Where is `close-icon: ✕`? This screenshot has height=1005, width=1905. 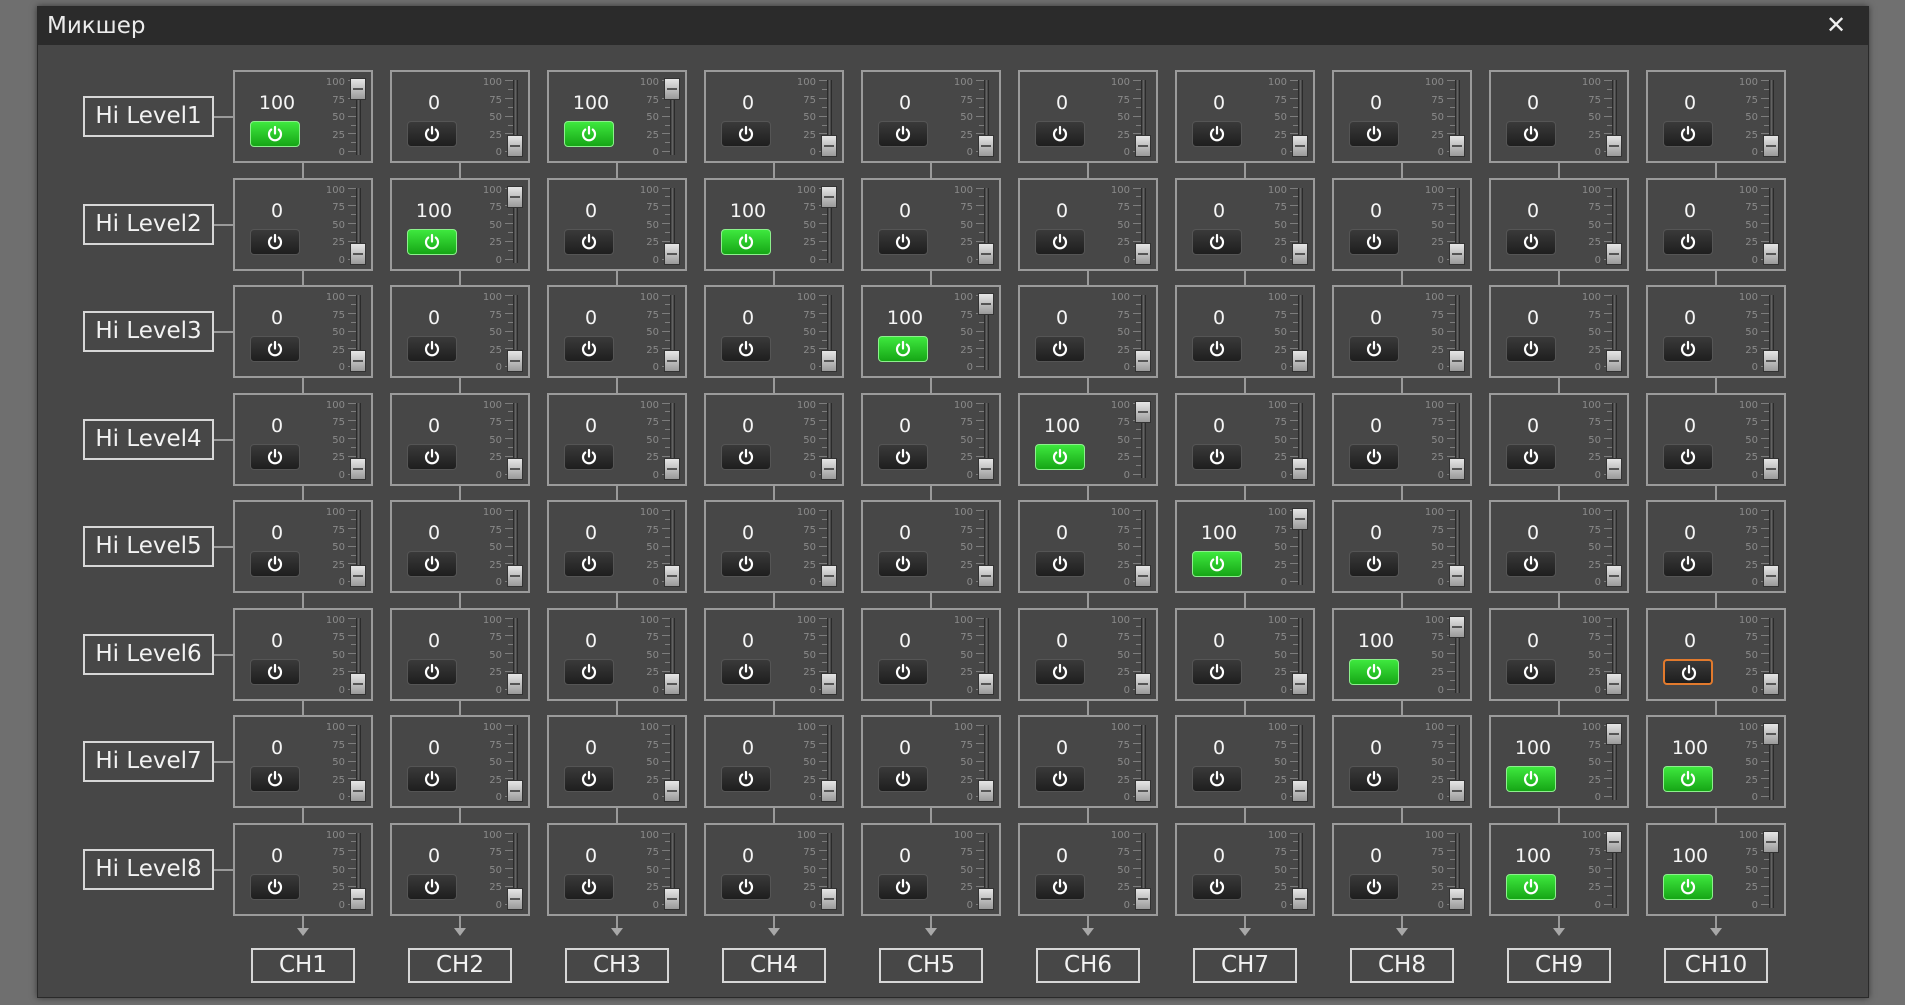 close-icon: ✕ is located at coordinates (1836, 25).